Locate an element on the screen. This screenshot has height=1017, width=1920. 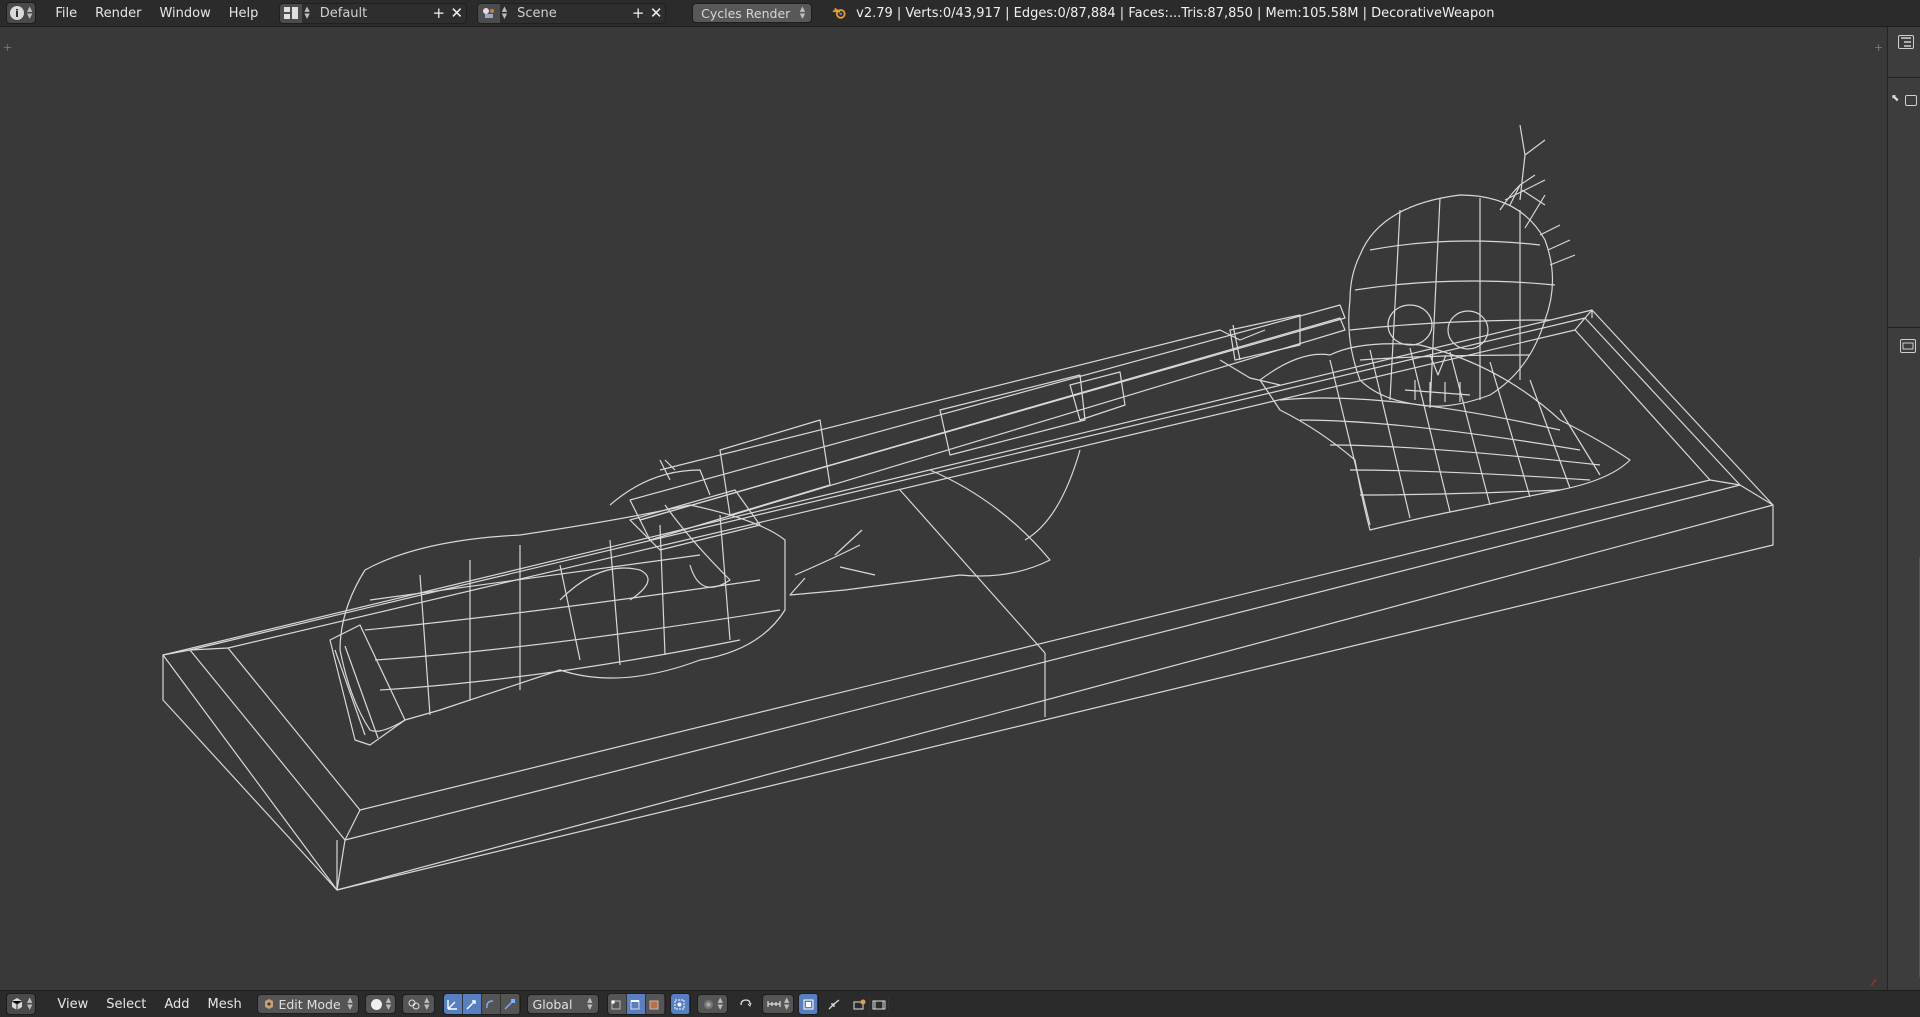
editor-type-selector: i ▲ ▼ is located at coordinates (21, 13).